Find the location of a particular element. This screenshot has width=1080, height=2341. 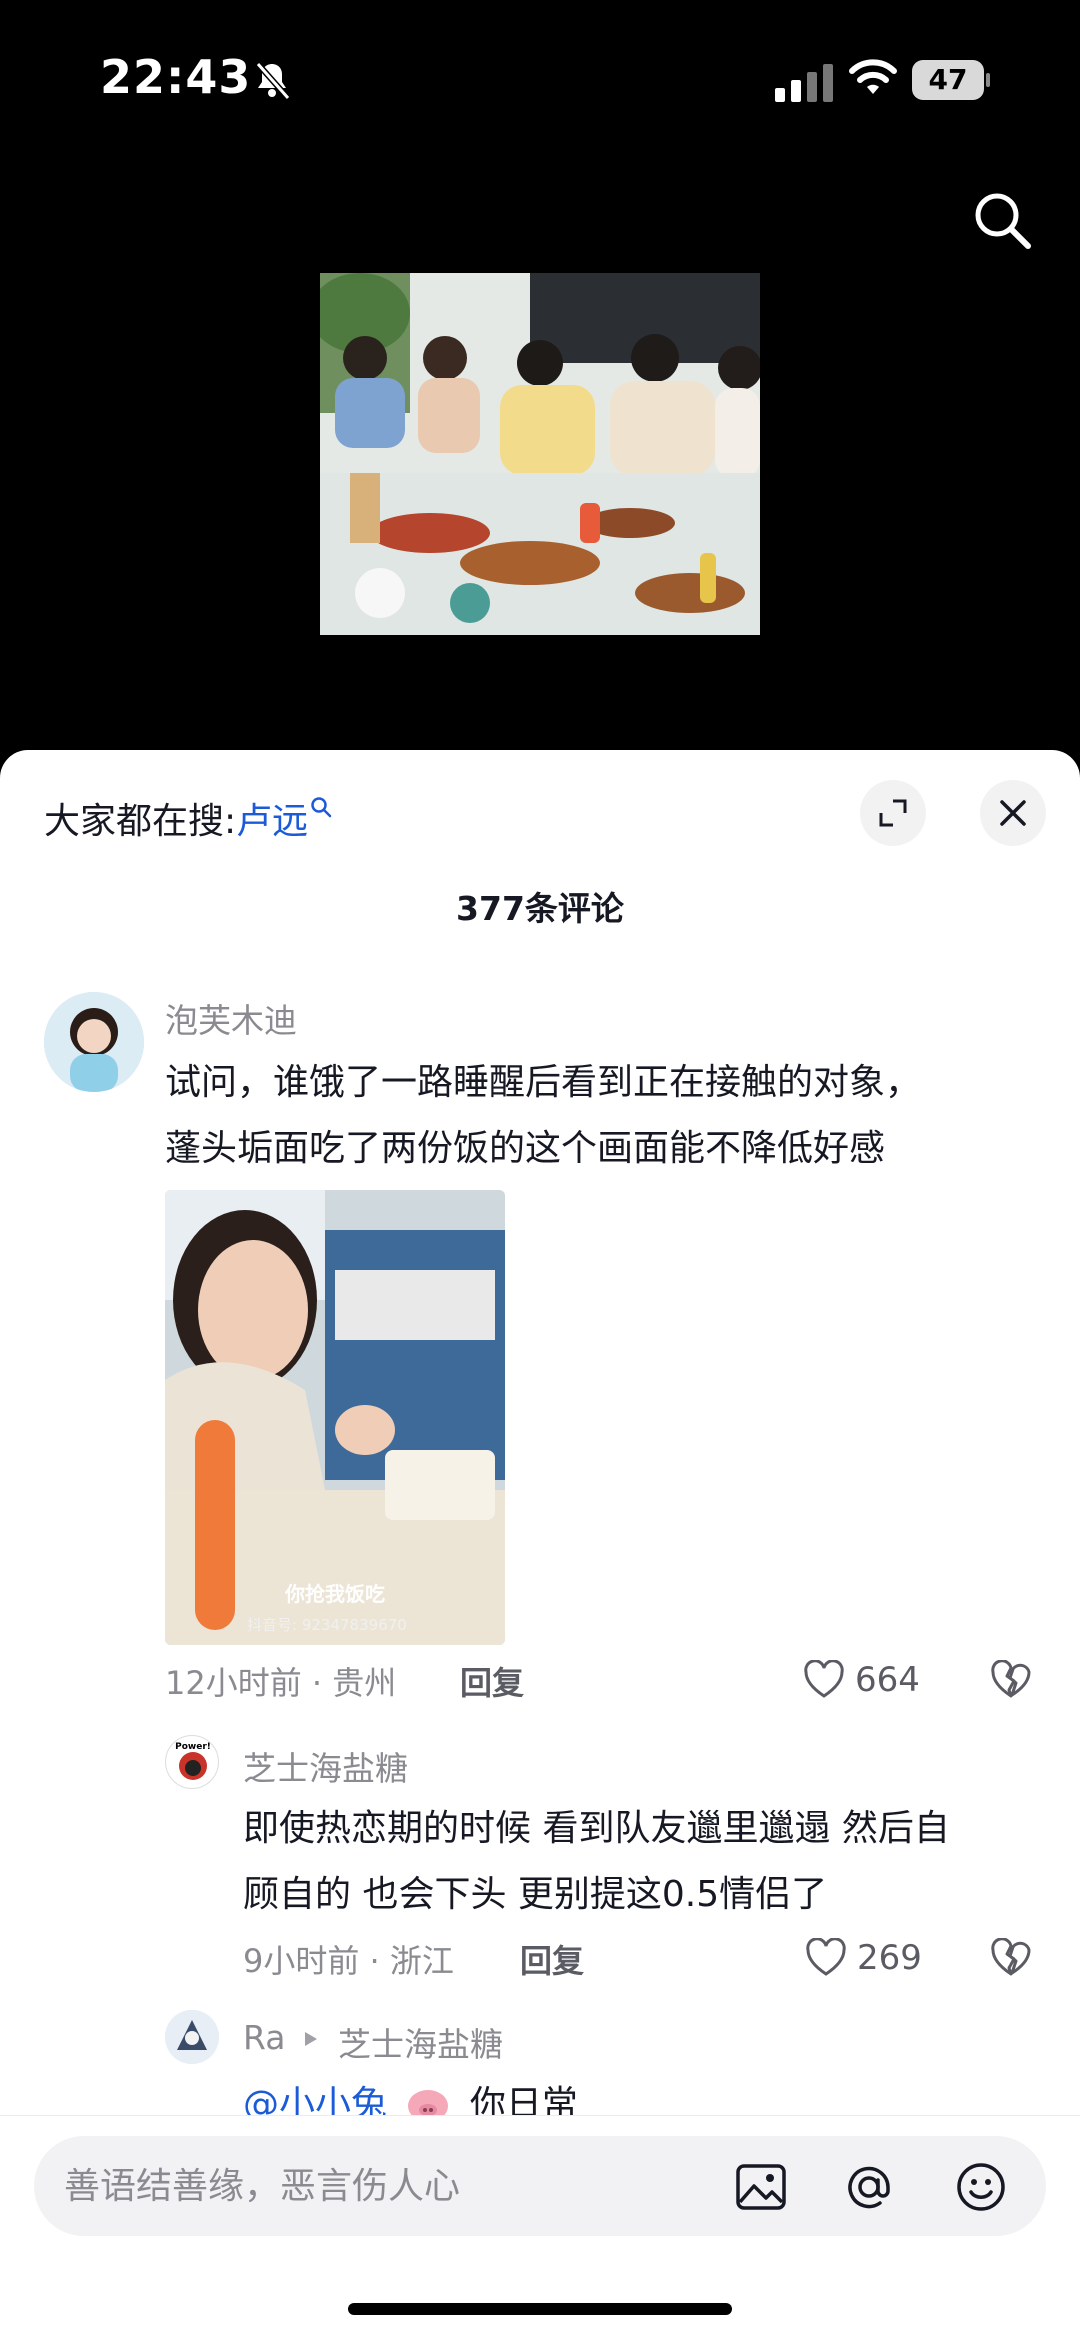

expand-button is located at coordinates (893, 813).